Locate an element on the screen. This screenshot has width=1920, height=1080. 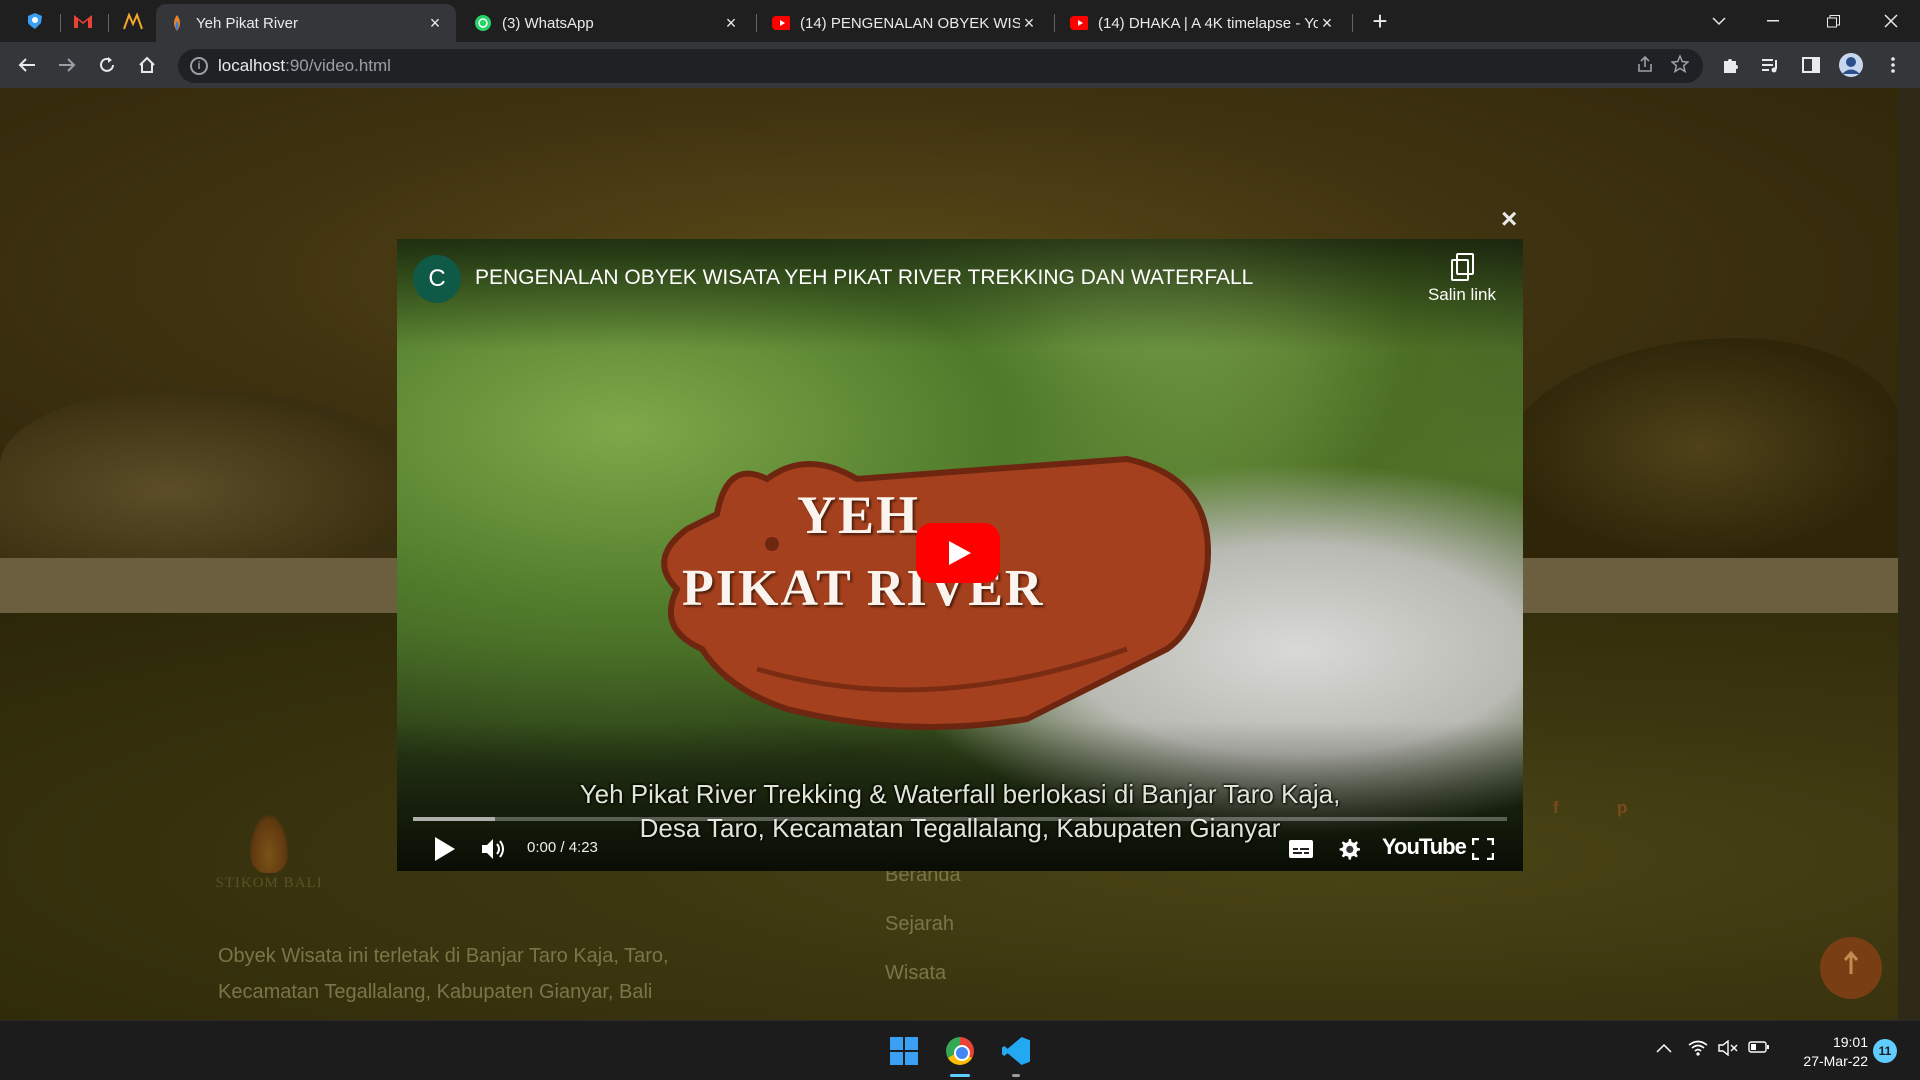
restore-icon is located at coordinates (1833, 20).